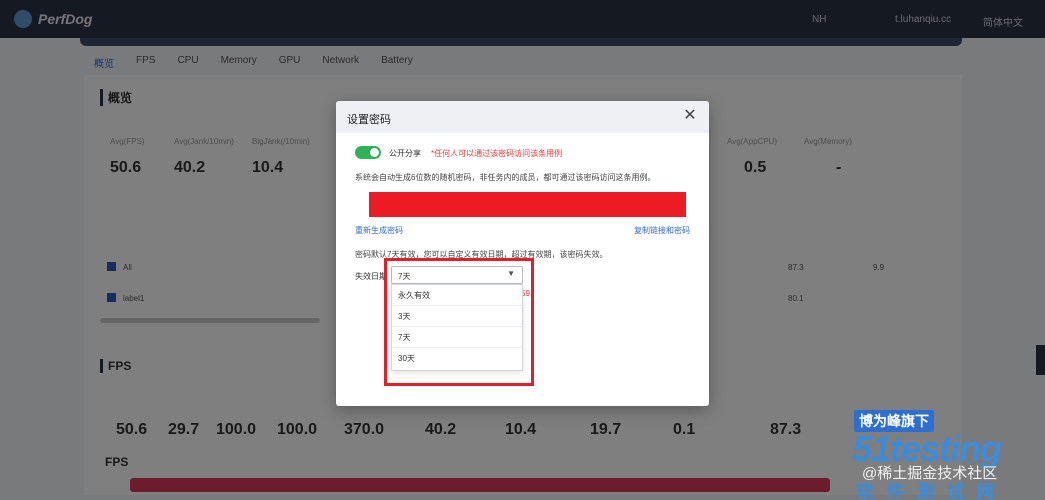 The width and height of the screenshot is (1045, 500). Describe the element at coordinates (690, 116) in the screenshot. I see `close-icon: ✕` at that location.